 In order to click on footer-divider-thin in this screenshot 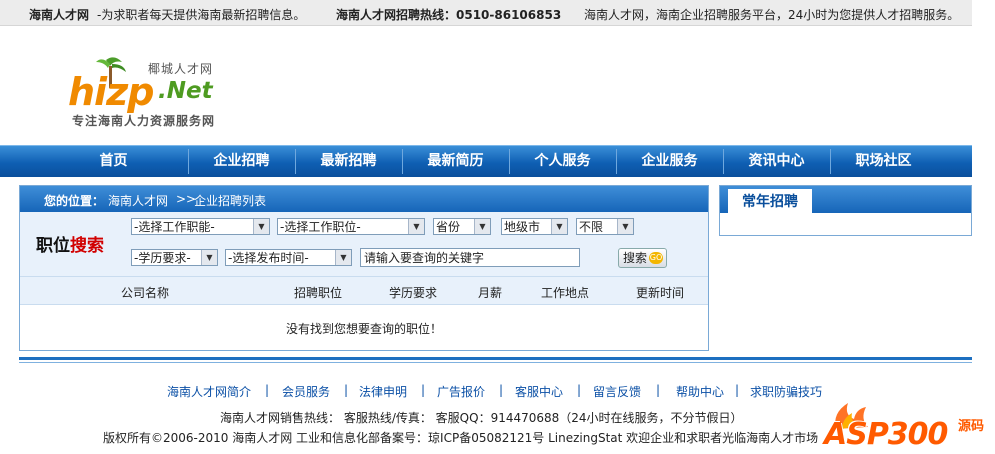, I will do `click(495, 362)`.